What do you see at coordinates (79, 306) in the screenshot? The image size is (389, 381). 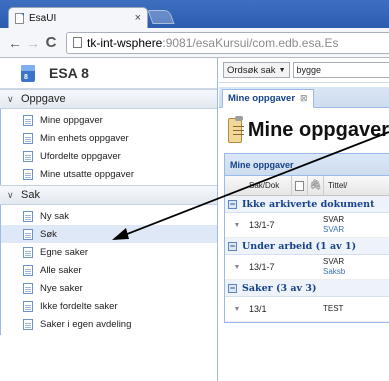 I see `sidebar-item-label: Ikke fordelte saker` at bounding box center [79, 306].